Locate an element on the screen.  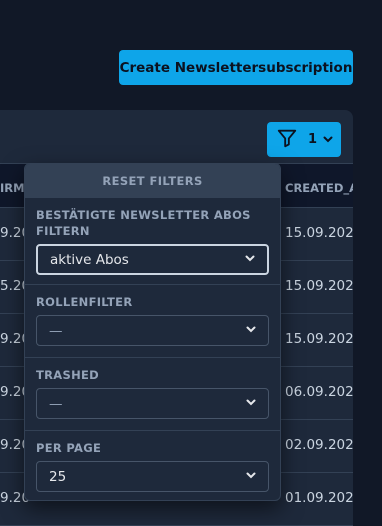
filter-label: BESTÄTIGTE NEWSLETTER ABOS FILTERN is located at coordinates (143, 223).